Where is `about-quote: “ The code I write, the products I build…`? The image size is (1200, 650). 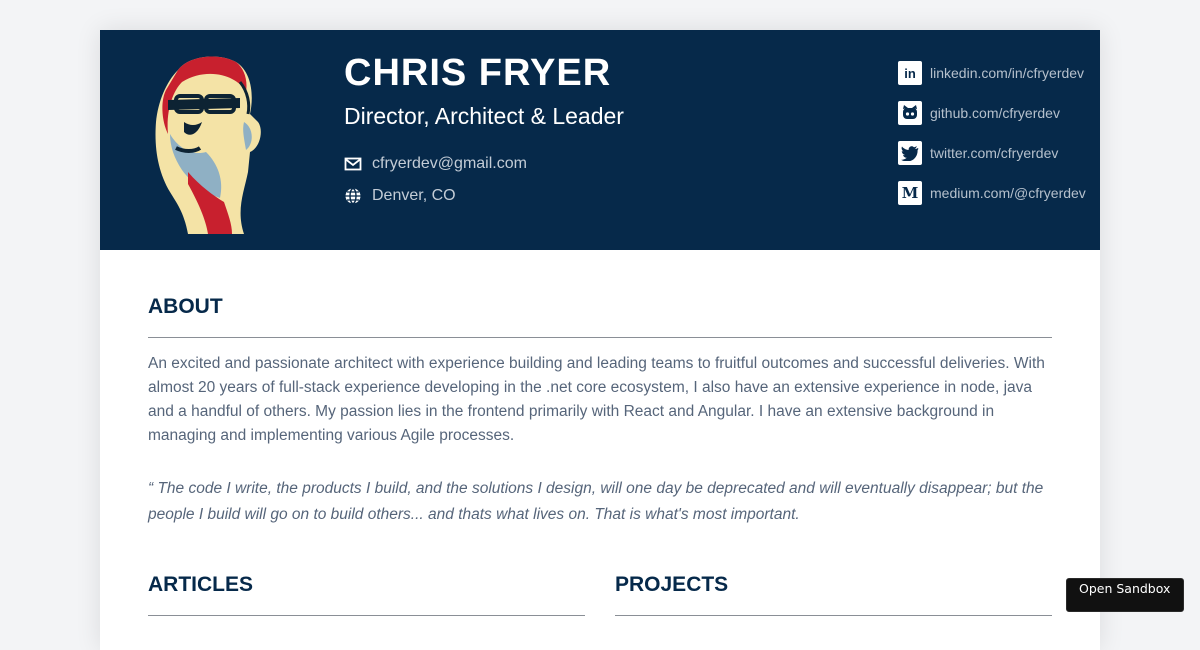 about-quote: “ The code I write, the products I build… is located at coordinates (596, 501).